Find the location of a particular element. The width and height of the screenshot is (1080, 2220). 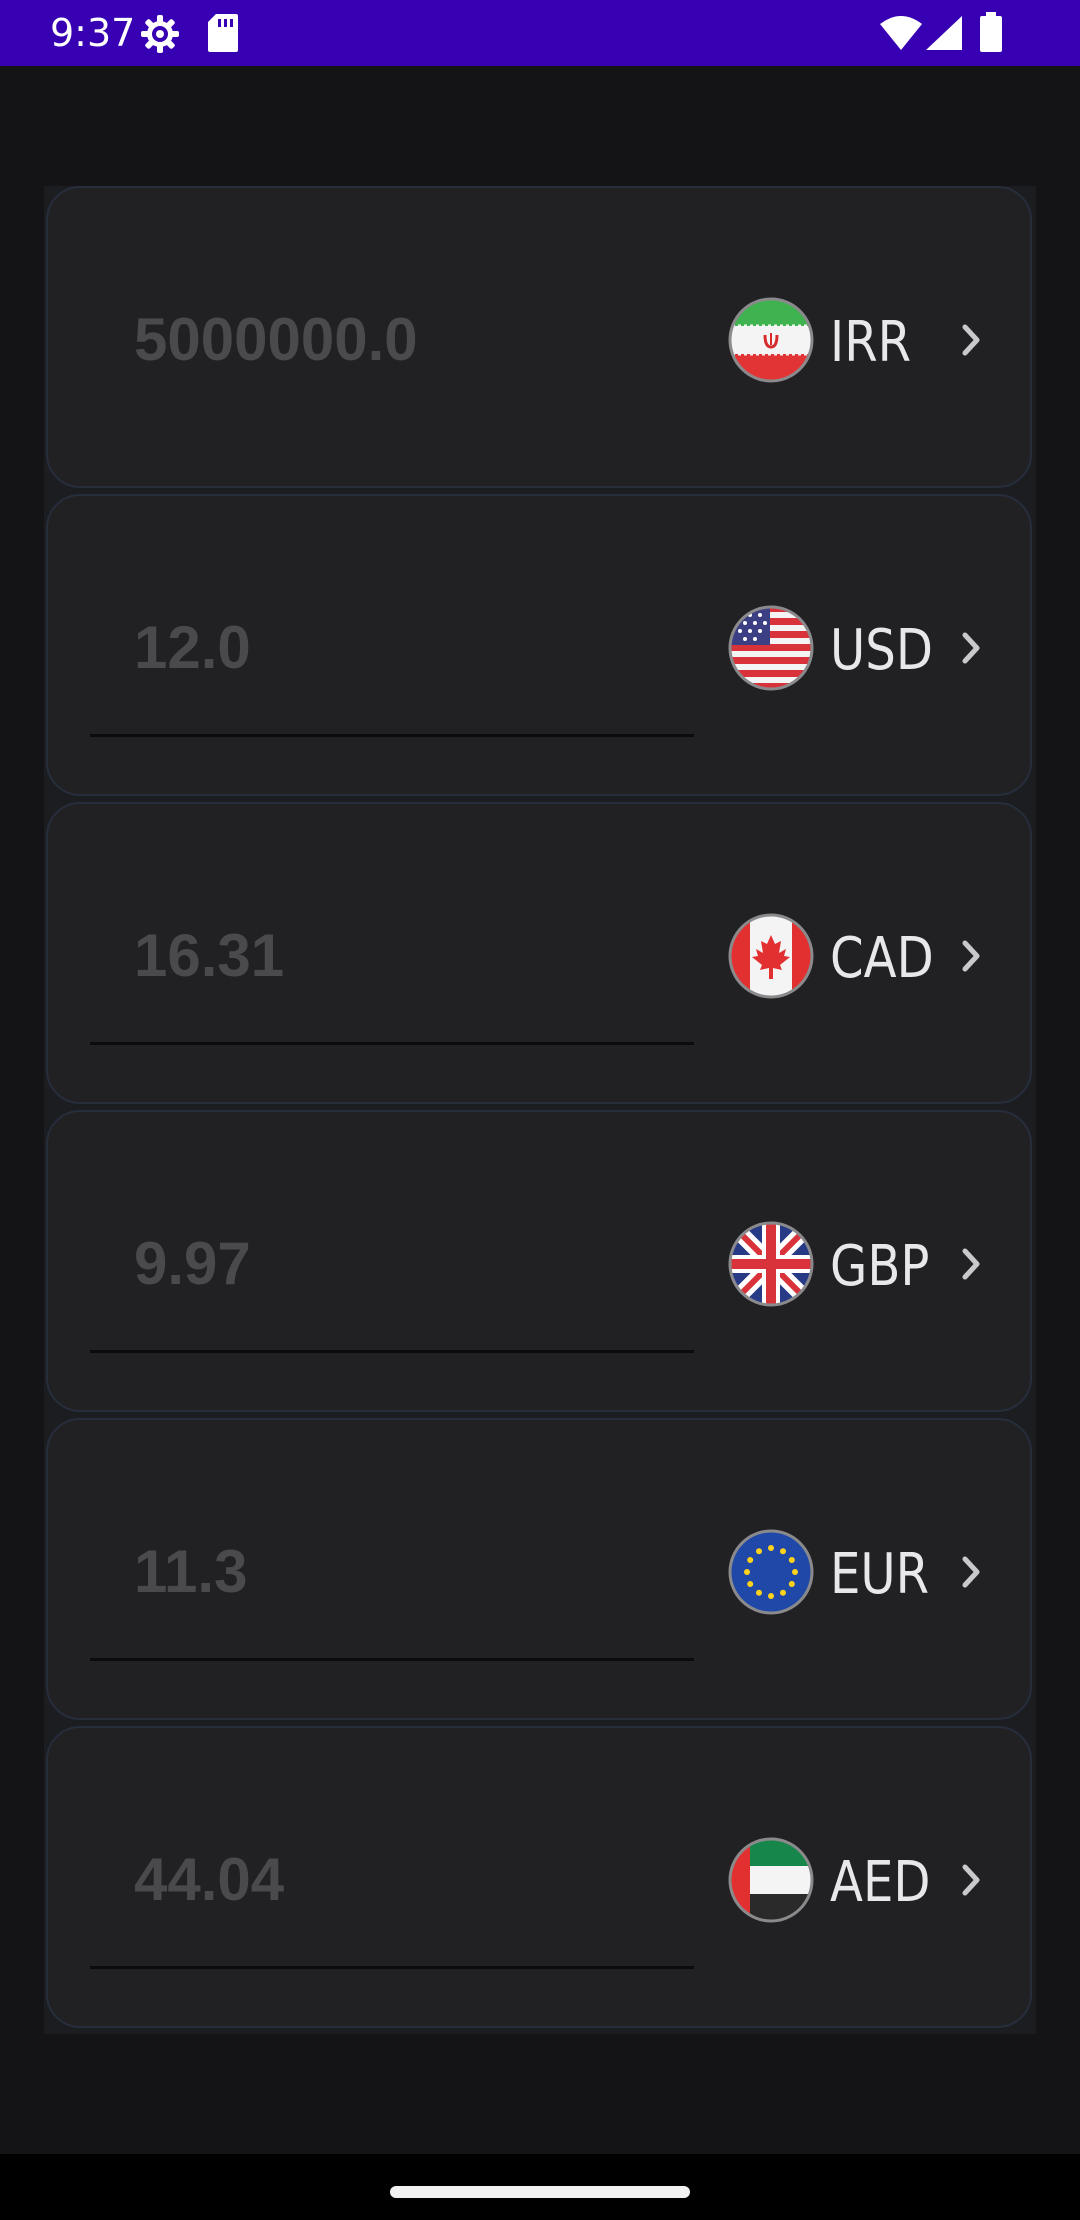

amount-field: 12.0 is located at coordinates (192, 648).